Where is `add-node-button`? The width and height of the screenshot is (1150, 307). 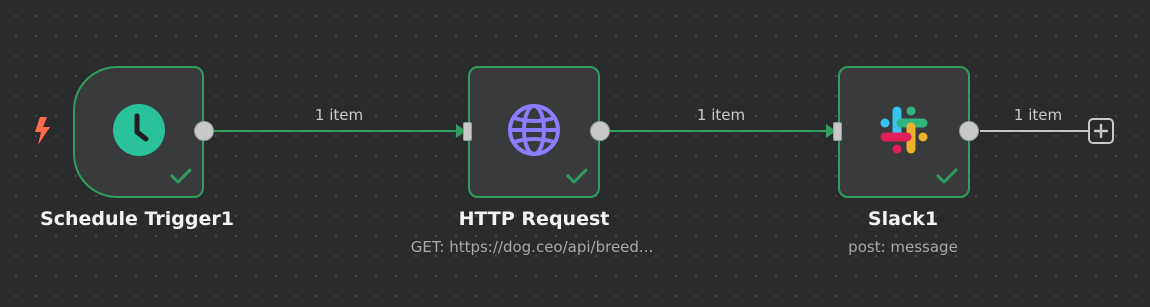 add-node-button is located at coordinates (1101, 131).